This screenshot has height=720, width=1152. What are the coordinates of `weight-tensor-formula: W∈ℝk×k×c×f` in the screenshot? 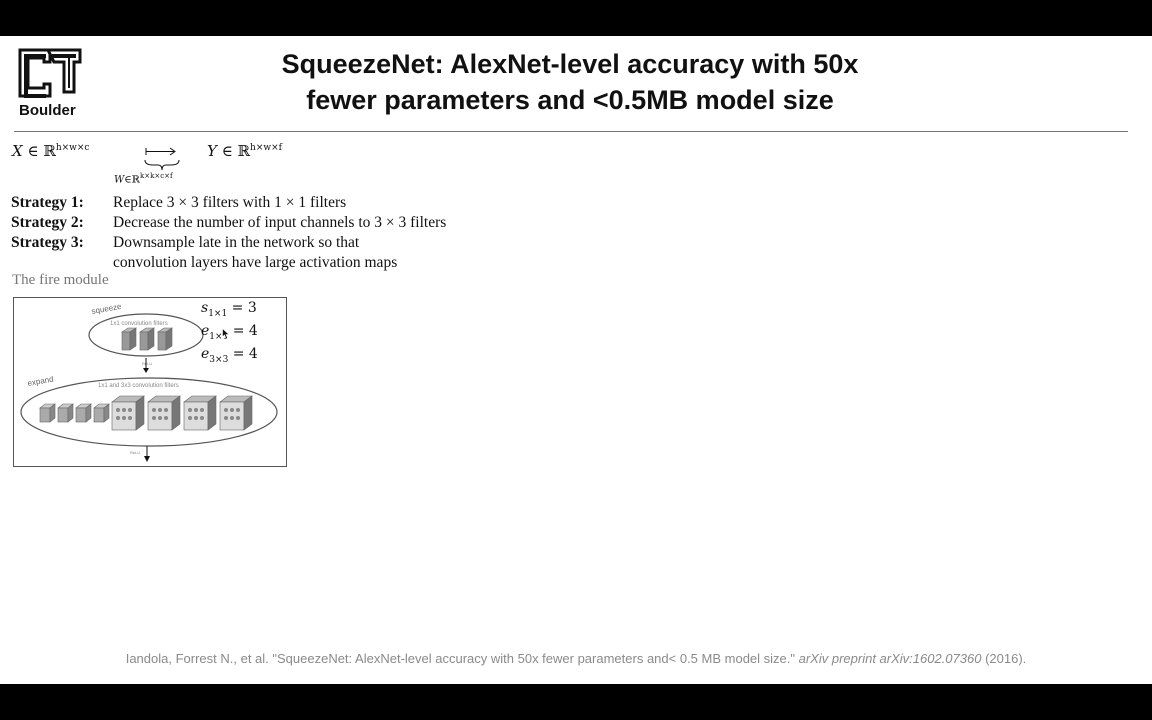 It's located at (143, 178).